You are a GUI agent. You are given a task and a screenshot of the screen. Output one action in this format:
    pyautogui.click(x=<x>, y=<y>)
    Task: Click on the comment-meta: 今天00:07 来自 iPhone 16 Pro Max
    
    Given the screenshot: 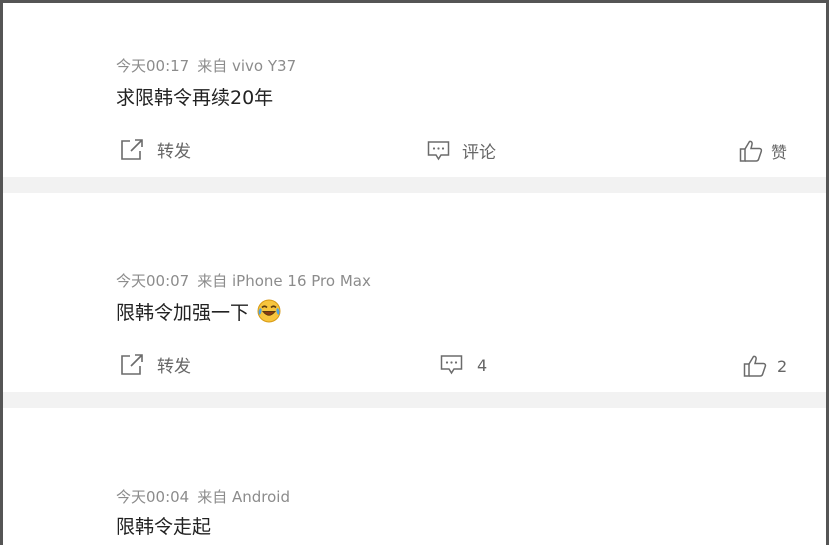 What is the action you would take?
    pyautogui.click(x=243, y=281)
    